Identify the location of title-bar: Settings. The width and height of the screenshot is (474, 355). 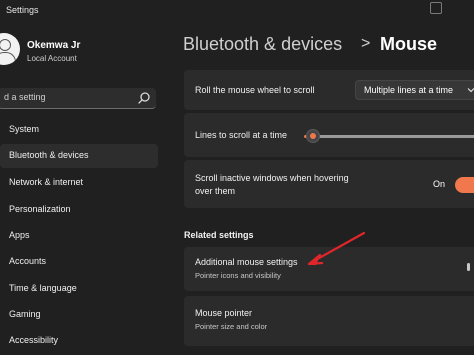
(237, 11).